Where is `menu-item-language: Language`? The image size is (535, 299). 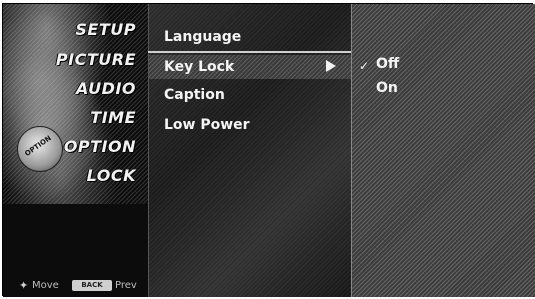
menu-item-language: Language is located at coordinates (202, 37).